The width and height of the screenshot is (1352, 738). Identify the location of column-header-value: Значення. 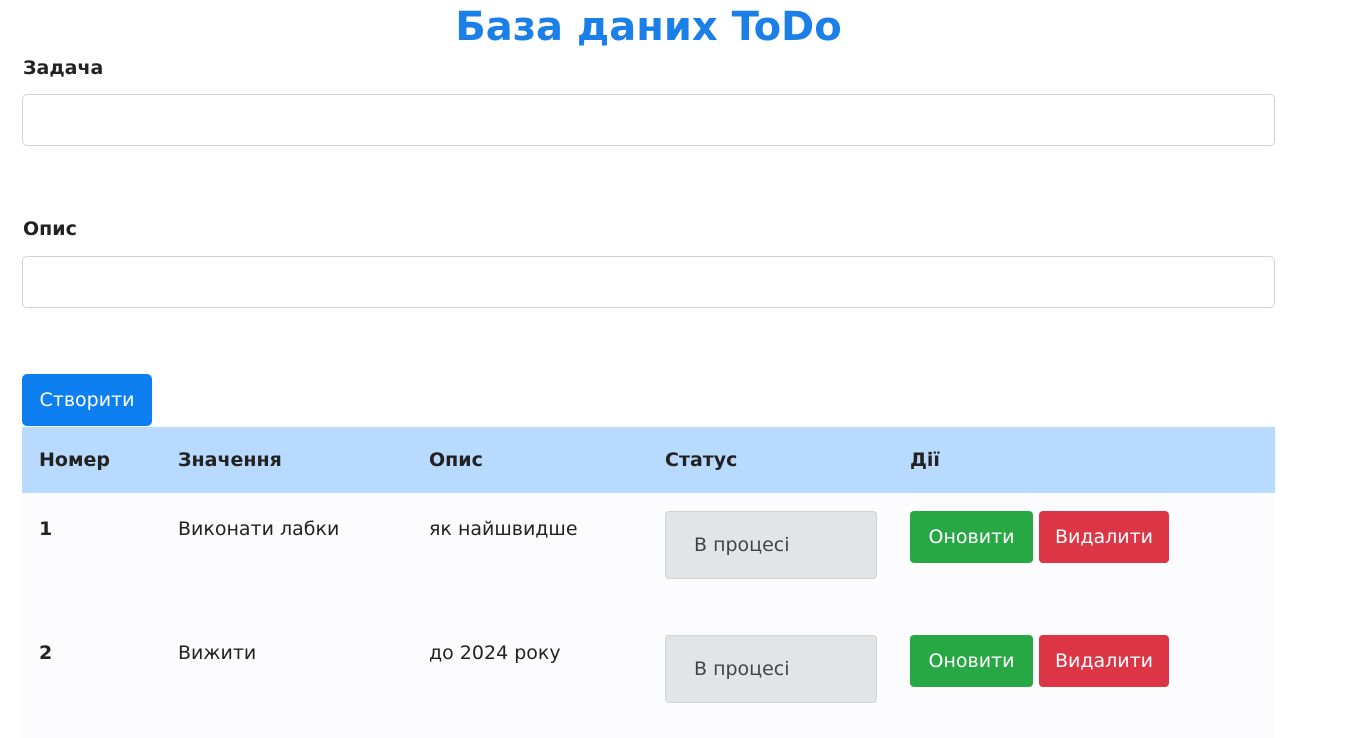
(230, 460).